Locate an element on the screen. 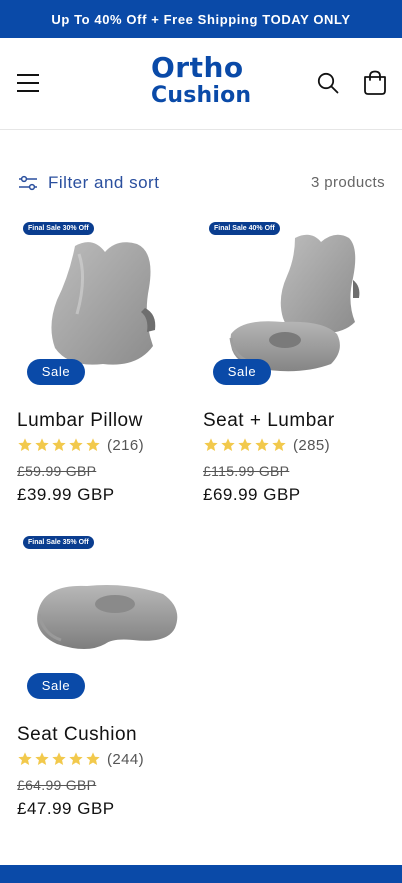 The width and height of the screenshot is (402, 883). search-button is located at coordinates (328, 83).